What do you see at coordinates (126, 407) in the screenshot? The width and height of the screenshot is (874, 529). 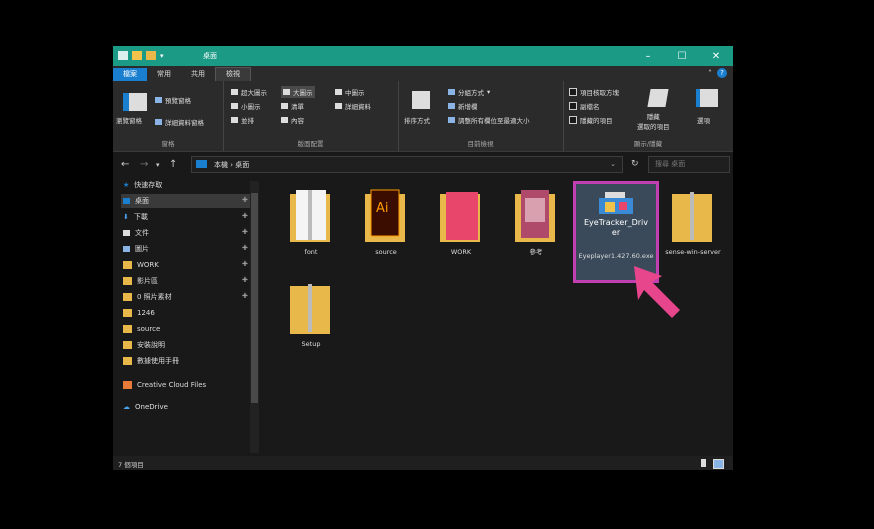 I see `cloud-icon: ☁` at bounding box center [126, 407].